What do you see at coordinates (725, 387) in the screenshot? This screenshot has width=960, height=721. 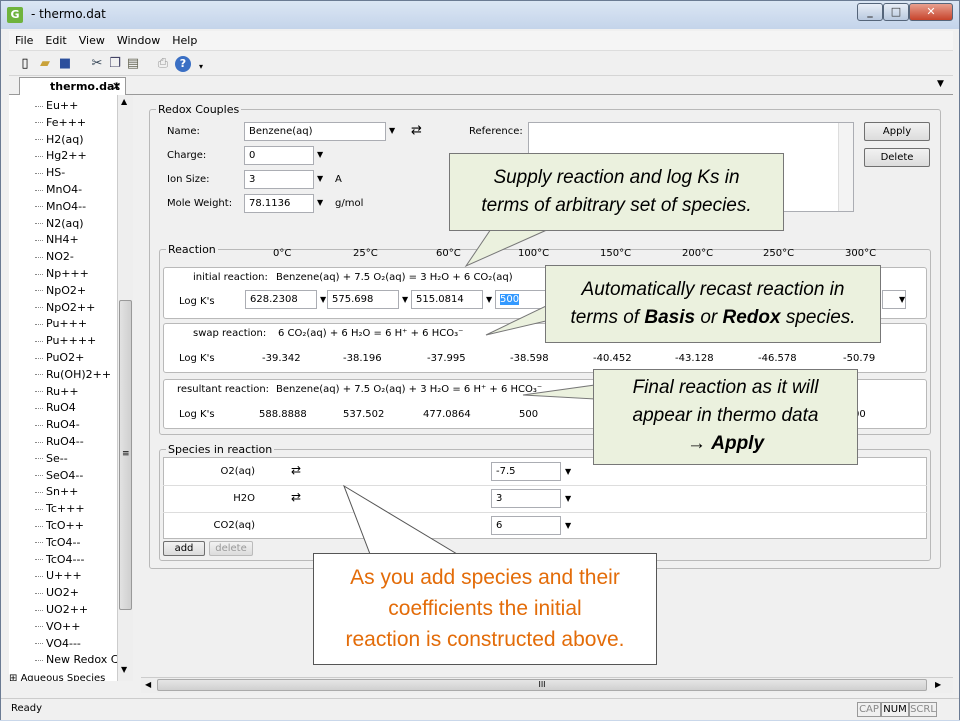 I see `callout-3-line-1: Final reaction as it will` at bounding box center [725, 387].